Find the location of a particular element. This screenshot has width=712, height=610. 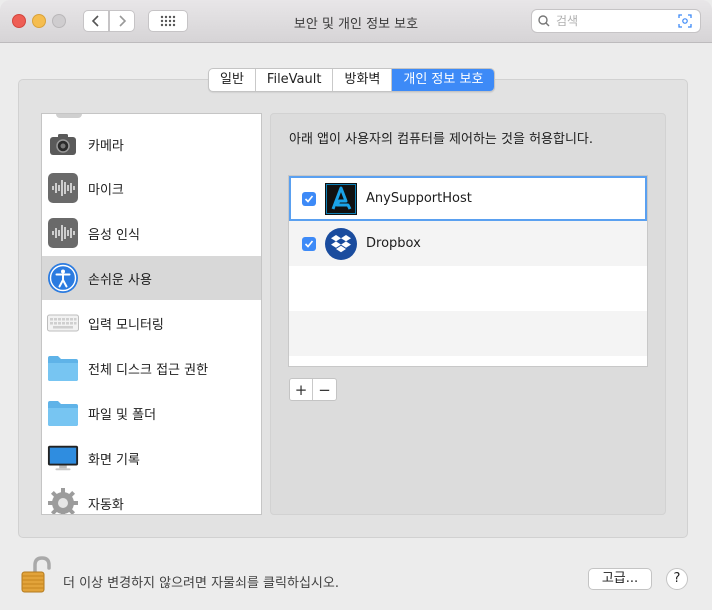

tab-general: 일반 is located at coordinates (232, 80).